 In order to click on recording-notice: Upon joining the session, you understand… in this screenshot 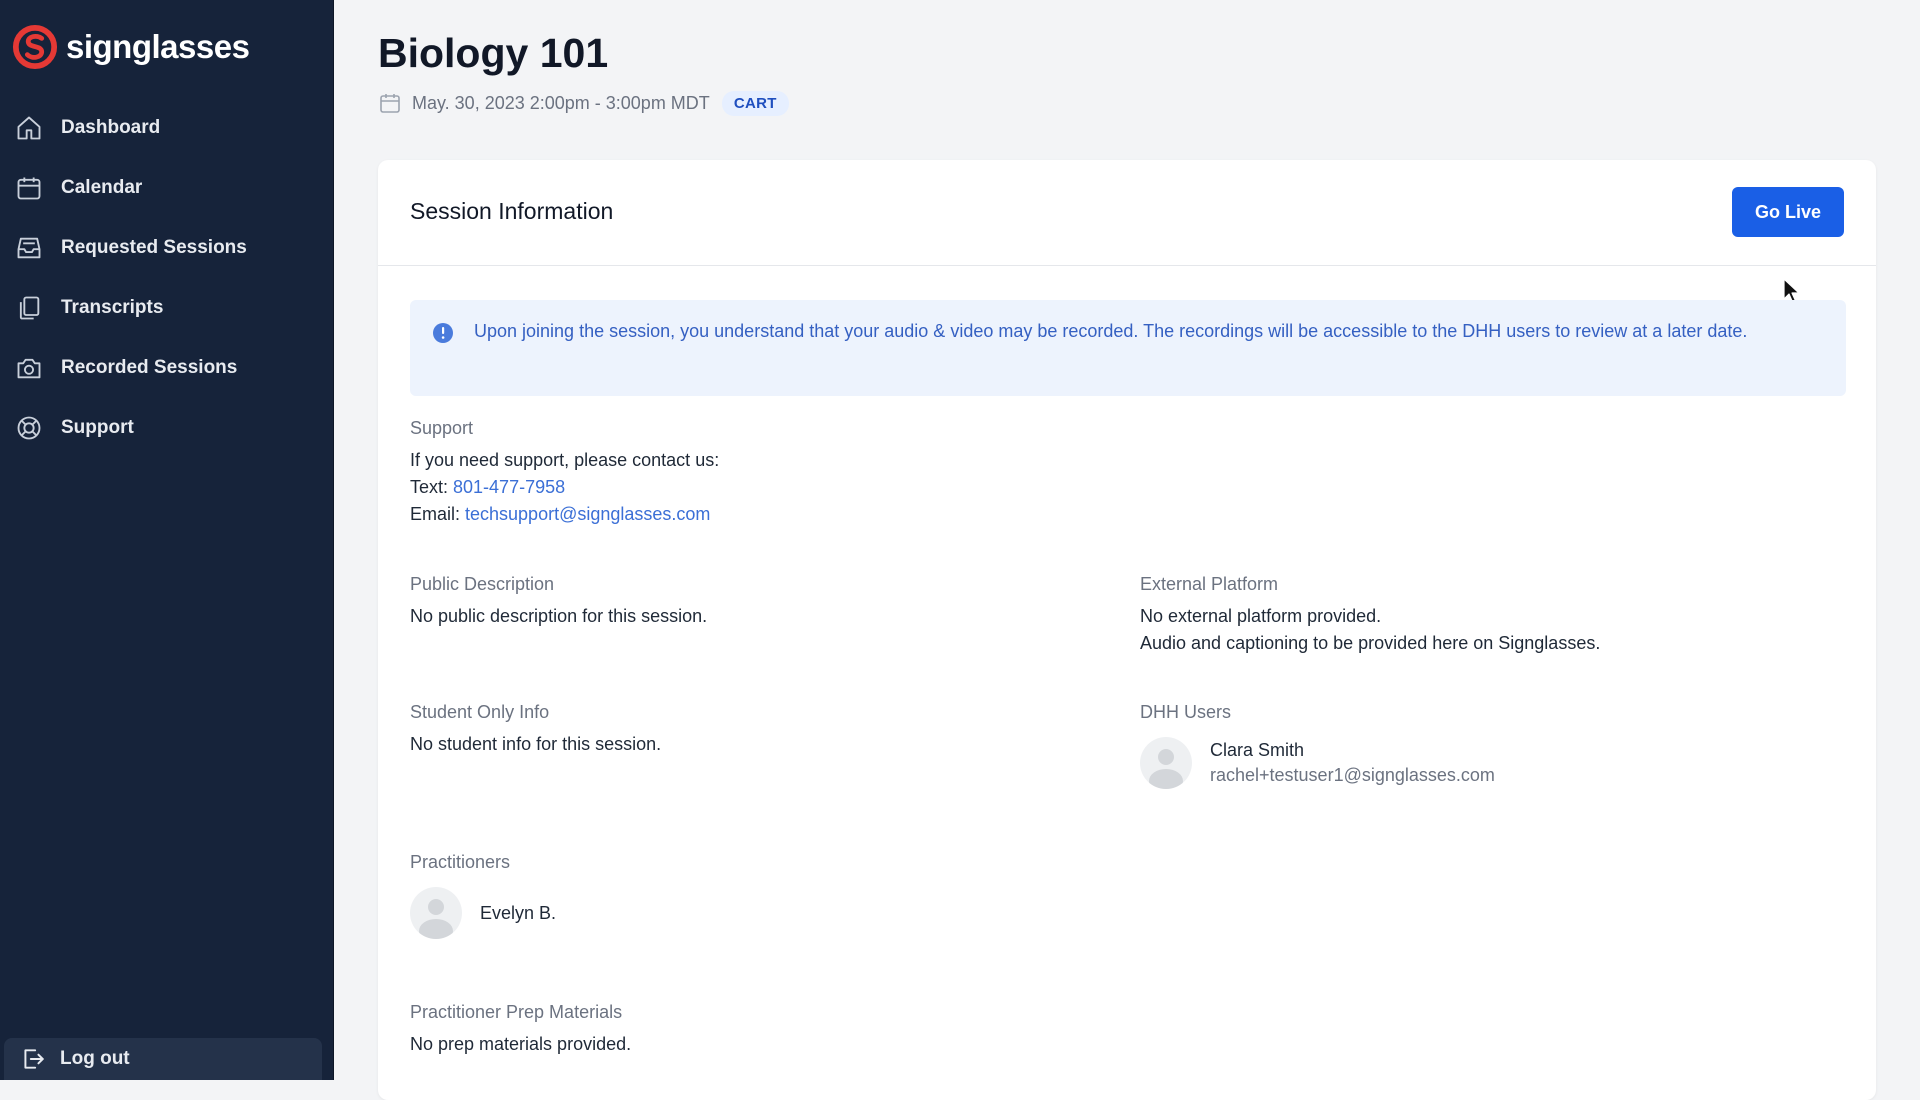, I will do `click(1128, 348)`.